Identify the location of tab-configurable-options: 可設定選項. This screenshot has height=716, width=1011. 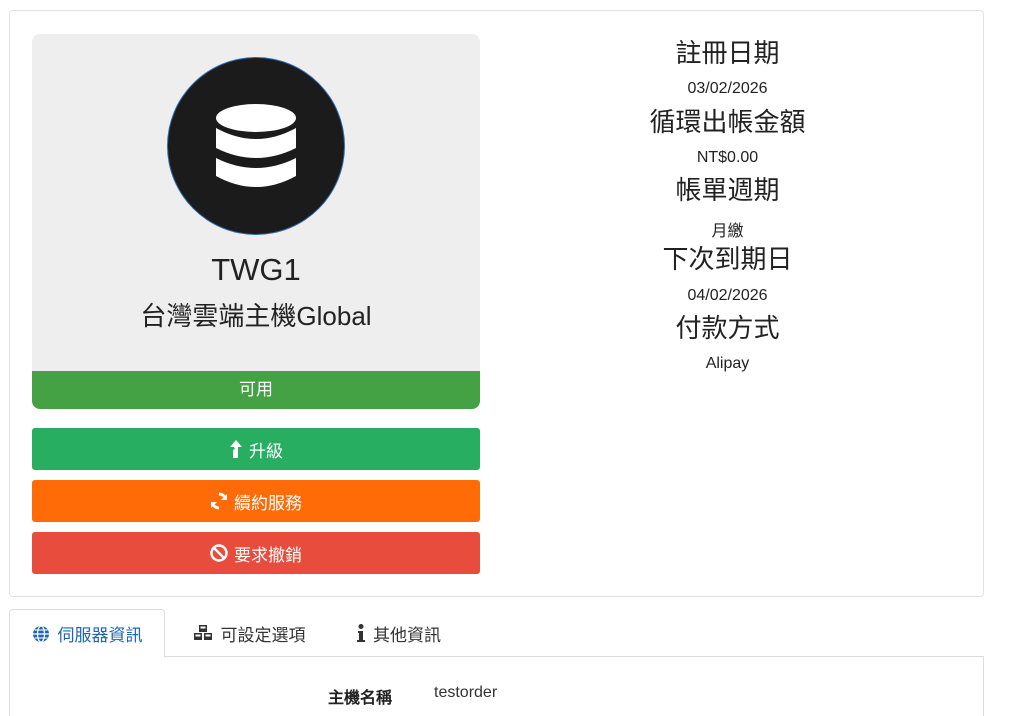
(249, 633).